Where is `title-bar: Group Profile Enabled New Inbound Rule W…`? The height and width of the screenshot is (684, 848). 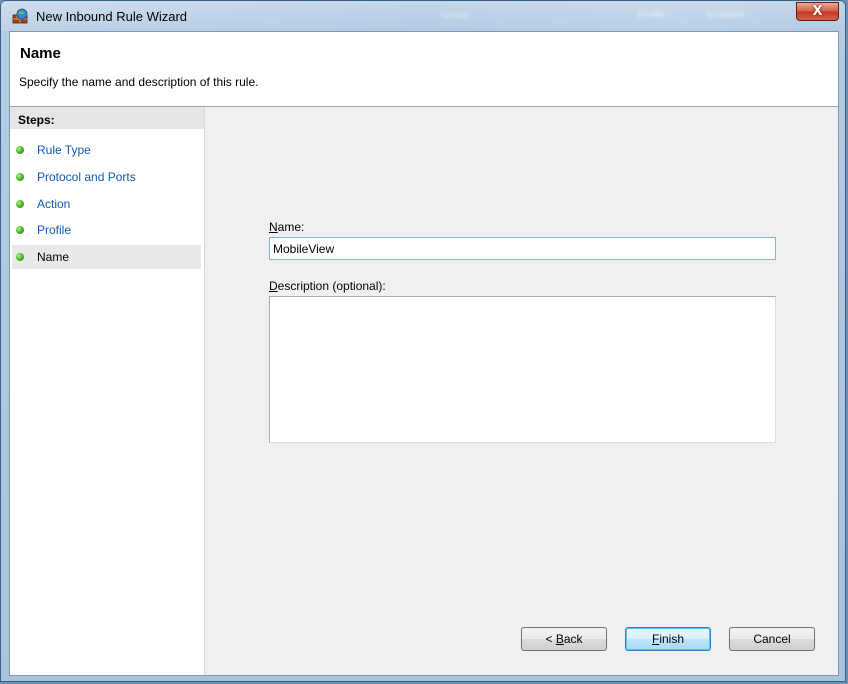 title-bar: Group Profile Enabled New Inbound Rule W… is located at coordinates (423, 16).